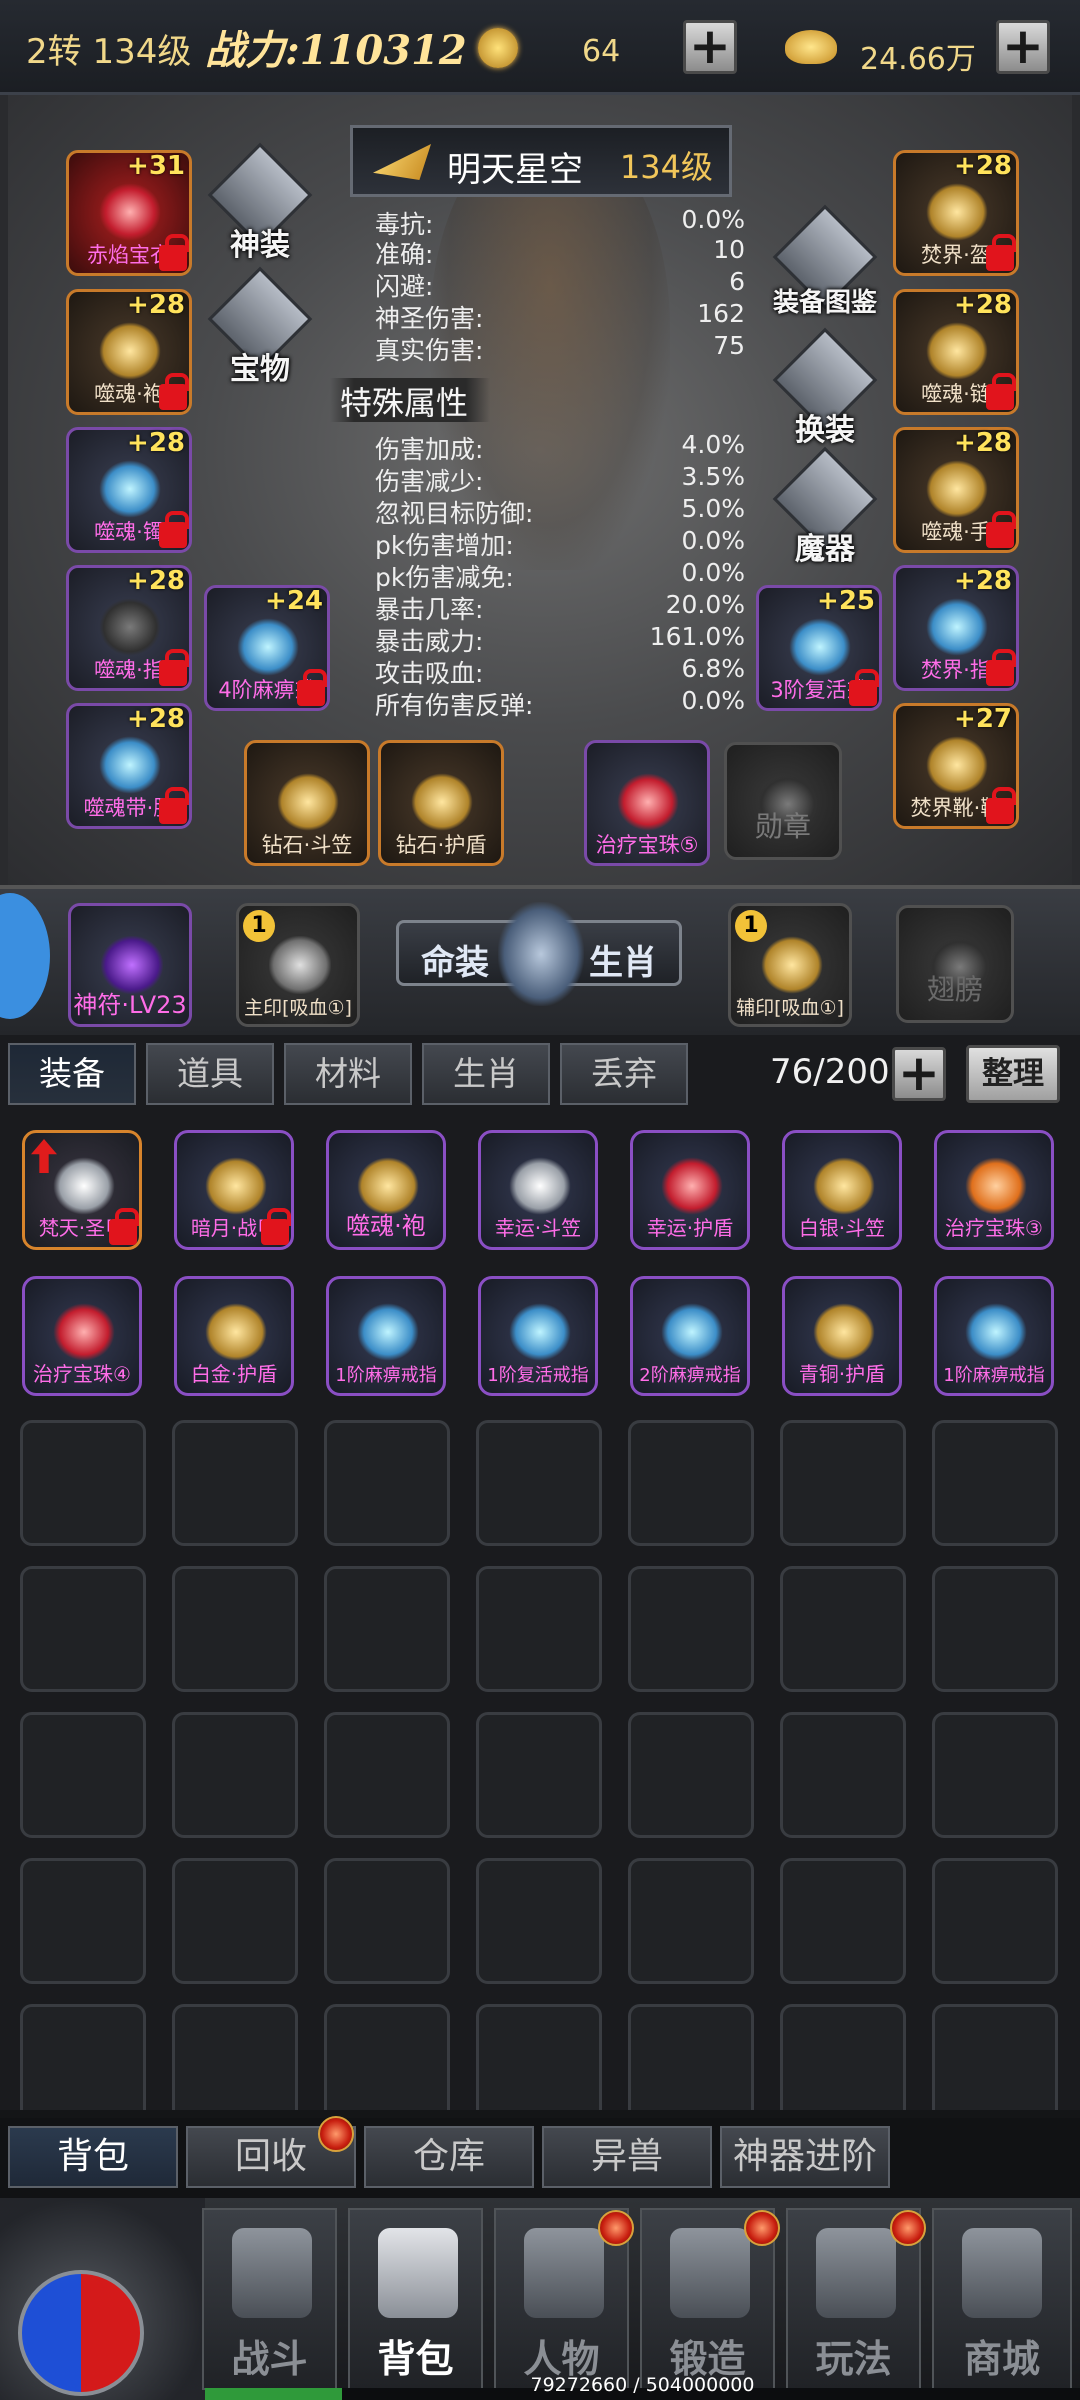 The image size is (1080, 2400). I want to click on treasure-button: 宝物, so click(260, 329).